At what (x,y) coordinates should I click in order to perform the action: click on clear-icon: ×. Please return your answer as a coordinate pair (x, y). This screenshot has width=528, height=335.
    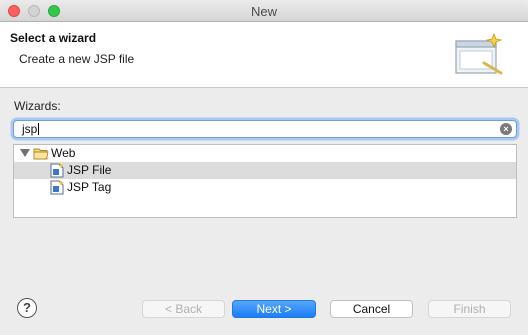
    Looking at the image, I should click on (506, 129).